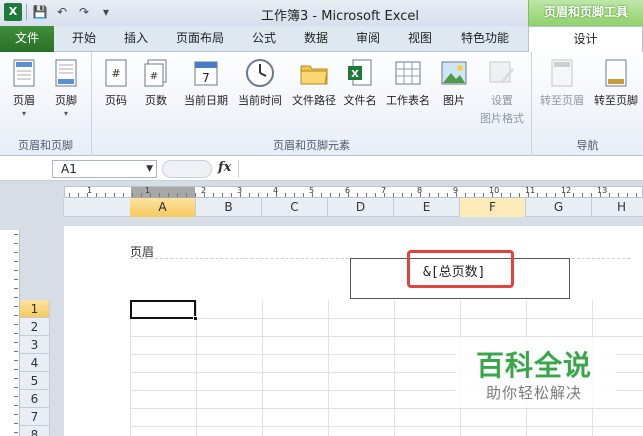  What do you see at coordinates (149, 169) in the screenshot?
I see `chevron-down-icon: ▼` at bounding box center [149, 169].